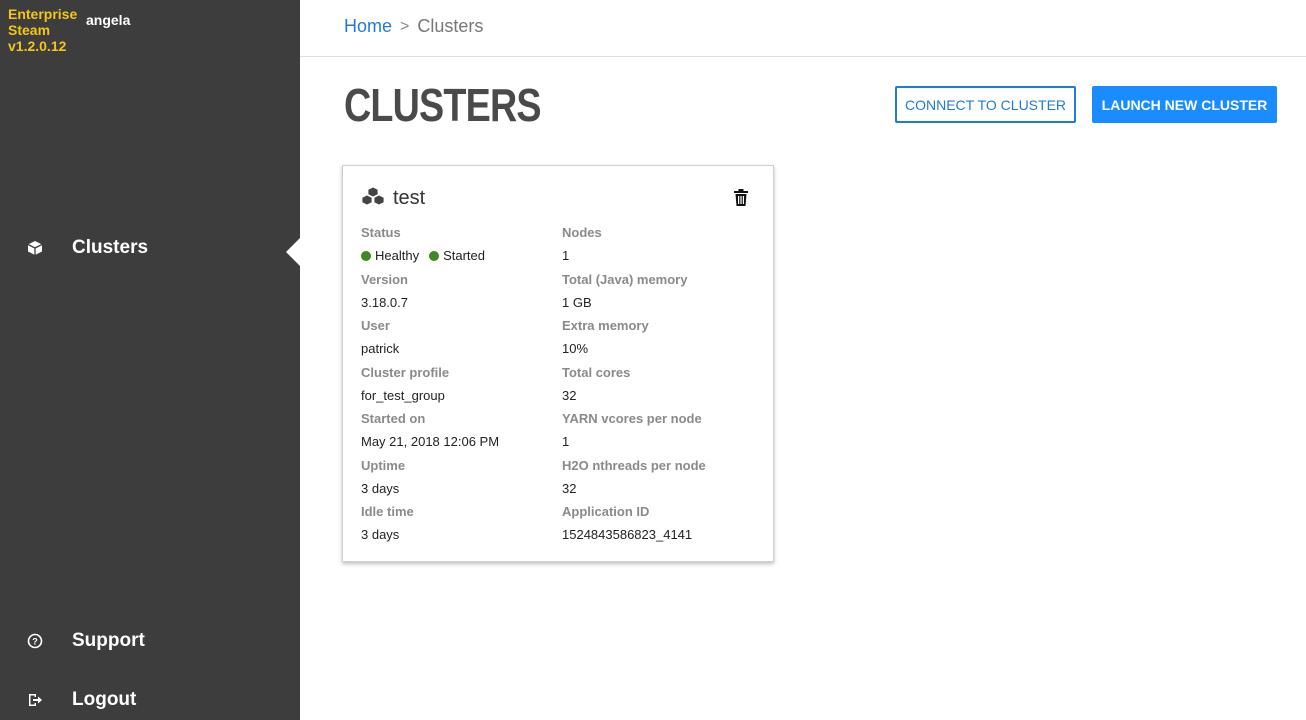 This screenshot has width=1306, height=720. Describe the element at coordinates (384, 302) in the screenshot. I see `field-value: 3.18.0.7` at that location.